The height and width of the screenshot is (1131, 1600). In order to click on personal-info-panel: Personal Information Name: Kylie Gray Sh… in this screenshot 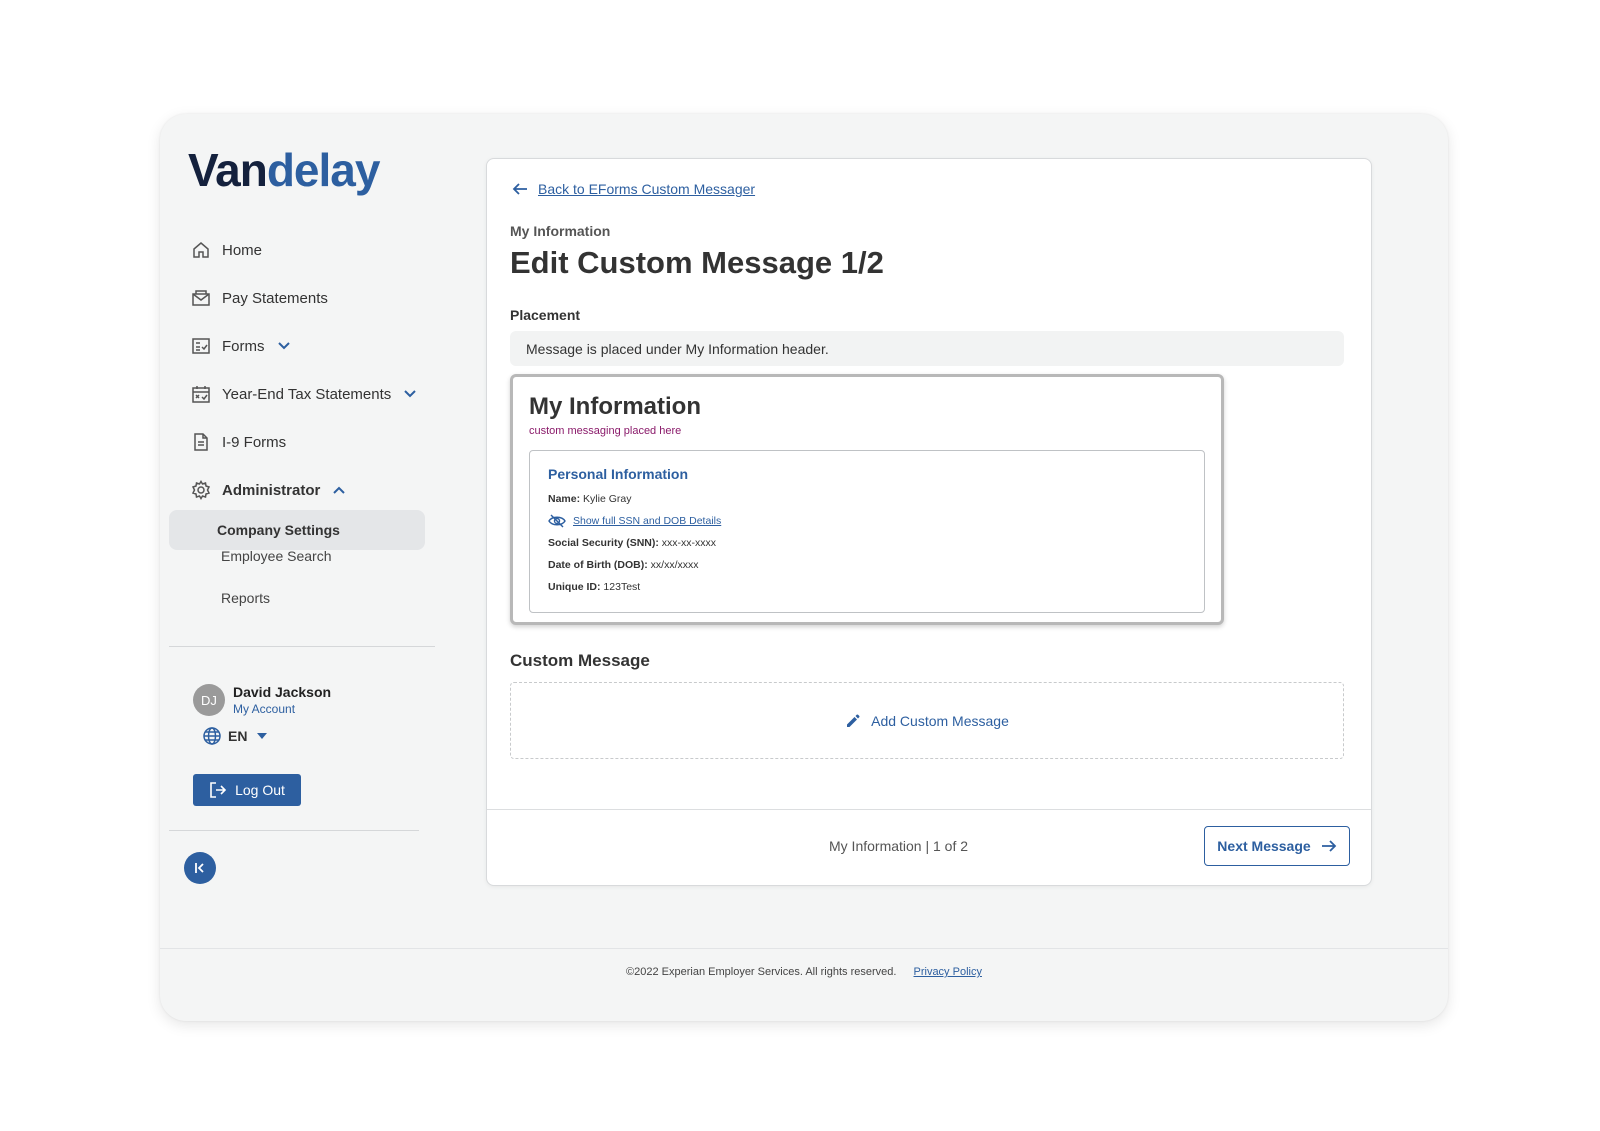, I will do `click(867, 531)`.